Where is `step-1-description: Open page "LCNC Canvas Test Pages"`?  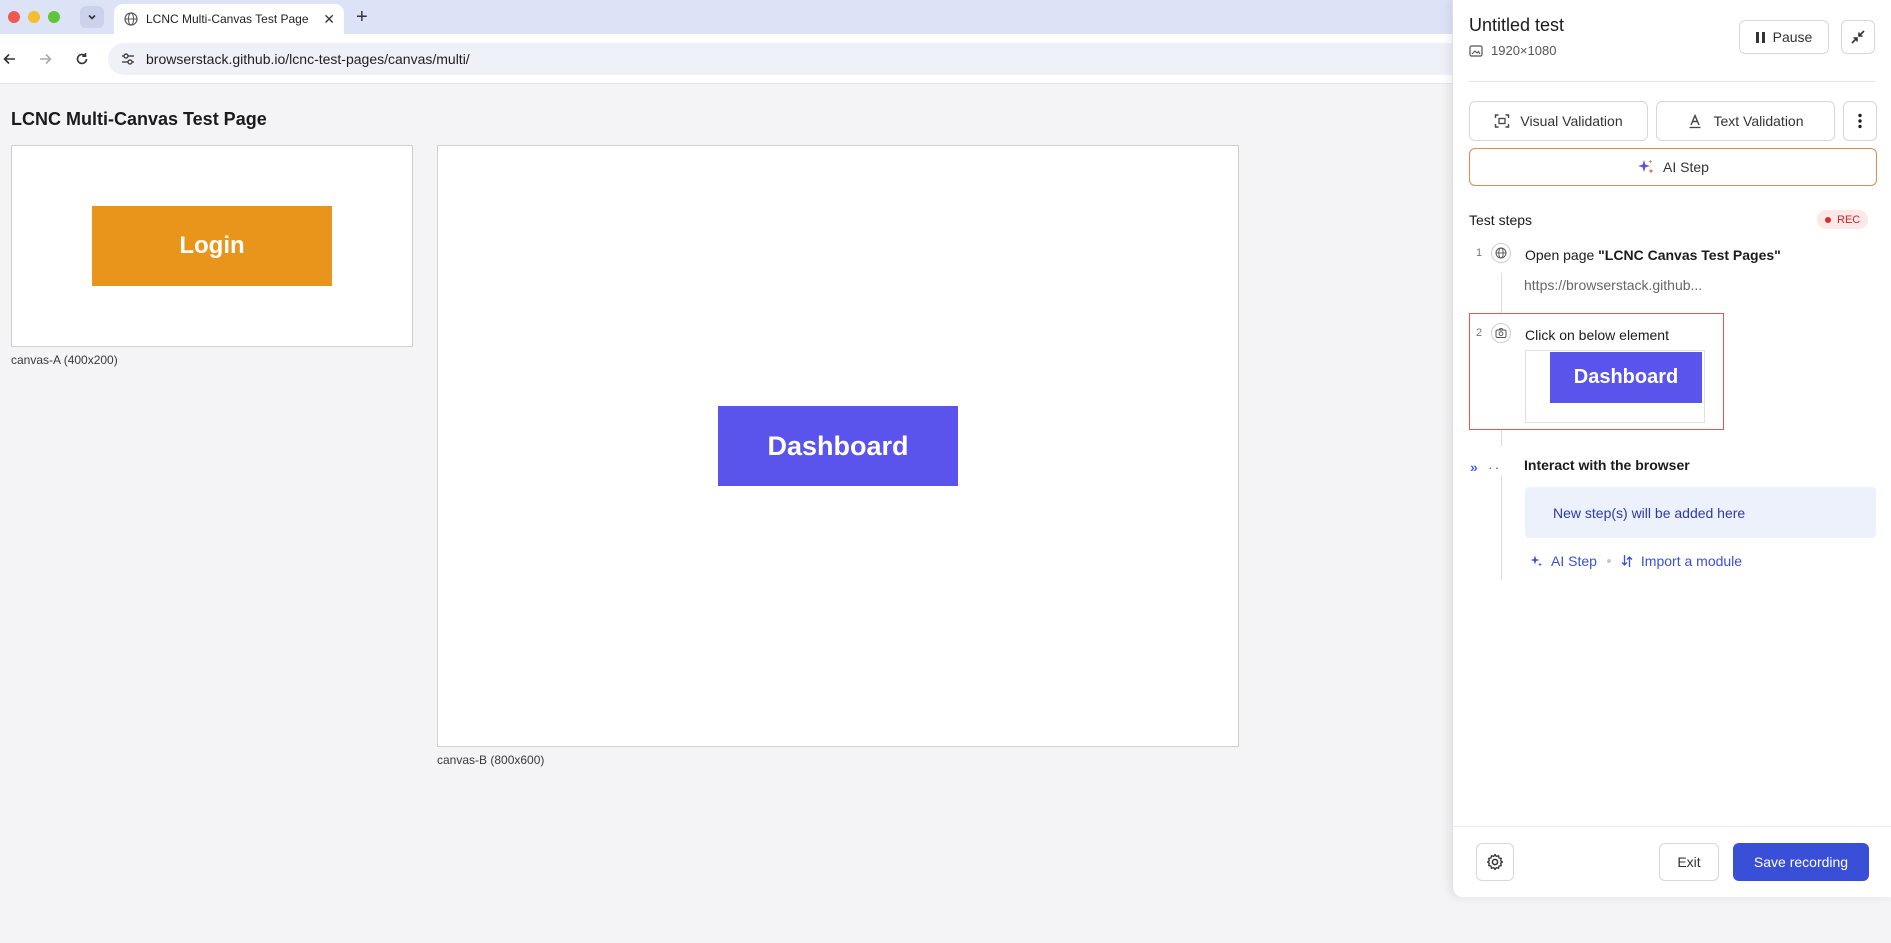
step-1-description: Open page "LCNC Canvas Test Pages" is located at coordinates (1653, 255).